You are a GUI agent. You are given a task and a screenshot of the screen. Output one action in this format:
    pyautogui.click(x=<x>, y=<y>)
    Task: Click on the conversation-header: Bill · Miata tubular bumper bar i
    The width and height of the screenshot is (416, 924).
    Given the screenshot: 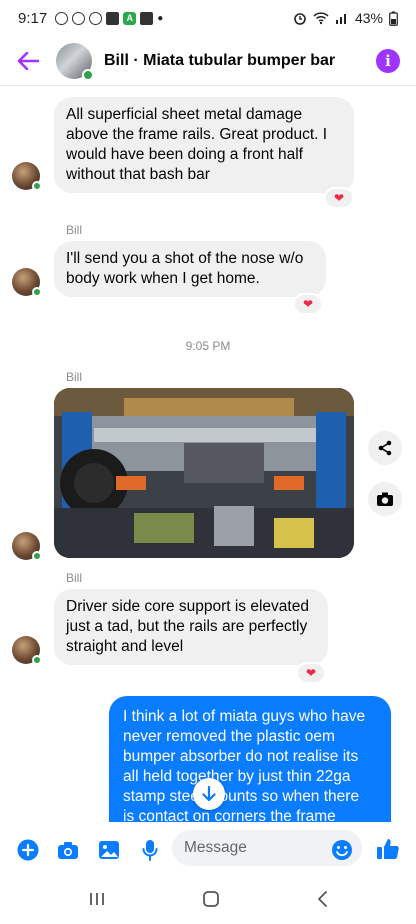 What is the action you would take?
    pyautogui.click(x=208, y=61)
    